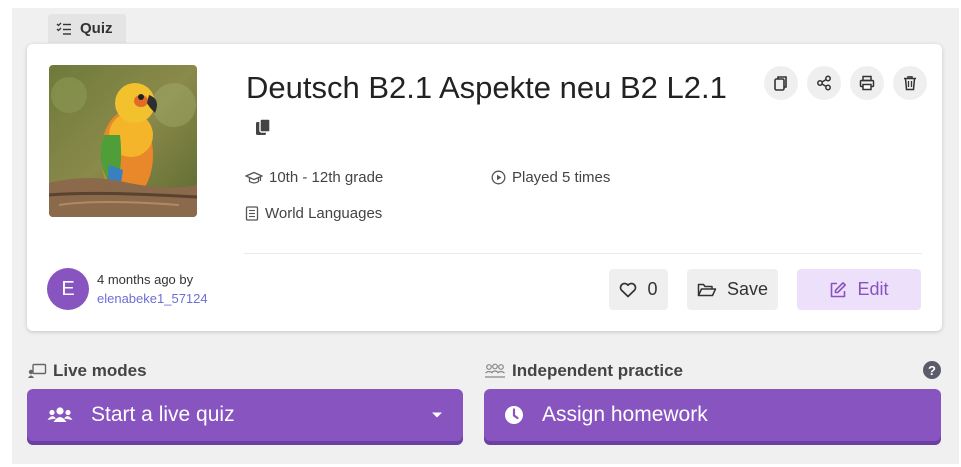 The height and width of the screenshot is (467, 961). I want to click on folder-open-icon, so click(707, 289).